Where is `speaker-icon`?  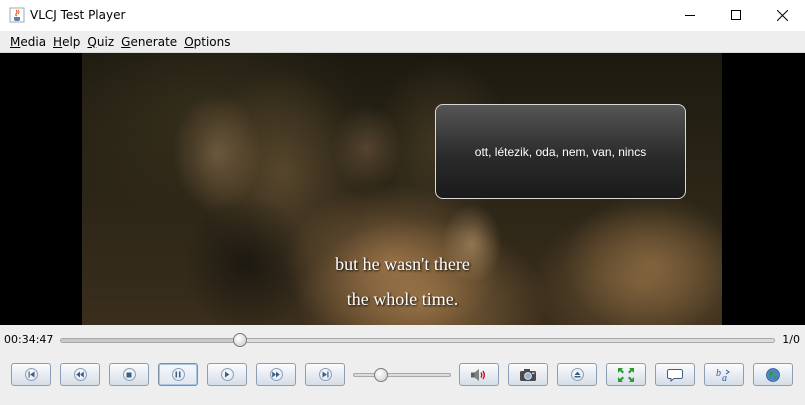 speaker-icon is located at coordinates (478, 374).